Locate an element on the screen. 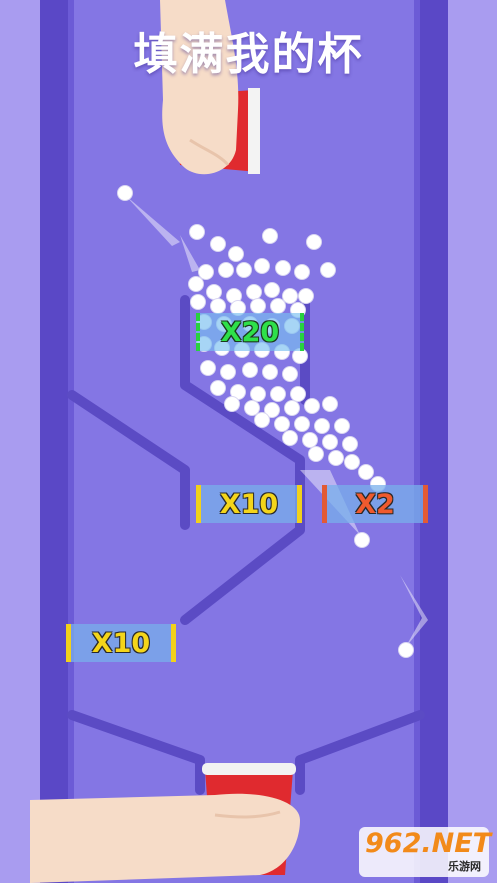 The image size is (497, 883). gate-label: X2 is located at coordinates (375, 504).